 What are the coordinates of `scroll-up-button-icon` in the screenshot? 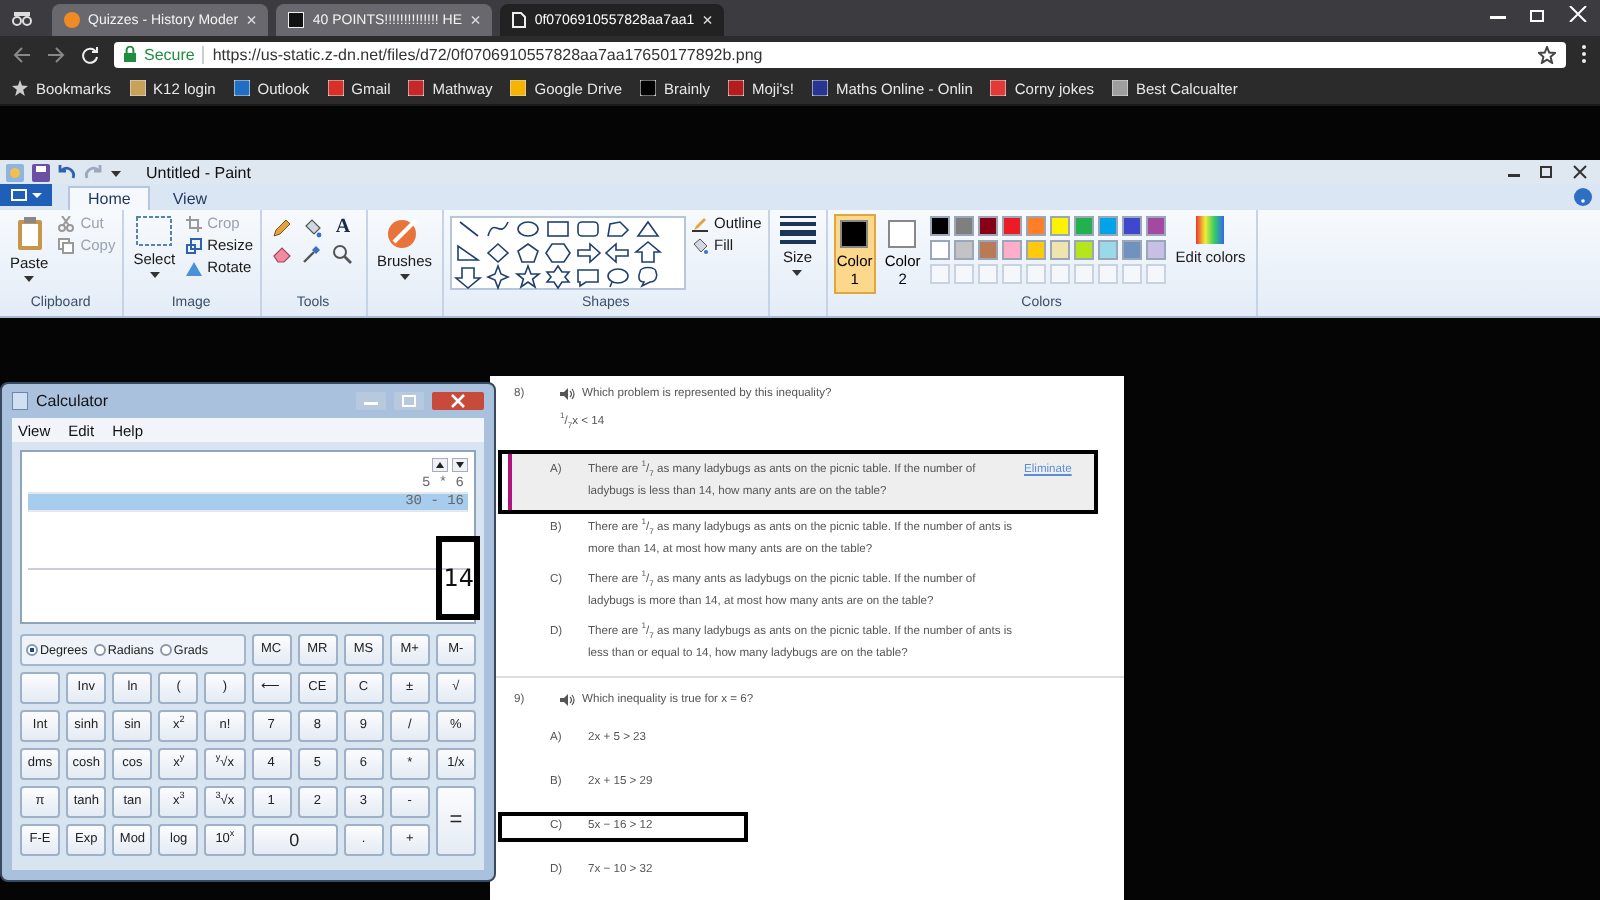 It's located at (440, 465).